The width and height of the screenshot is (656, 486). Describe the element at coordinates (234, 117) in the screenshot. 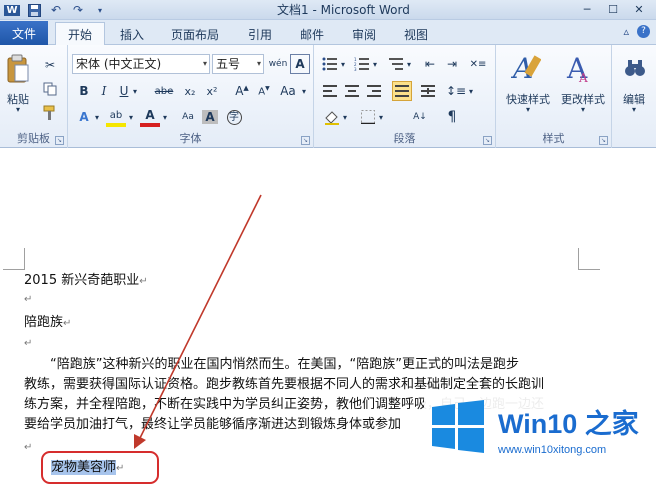

I see `enclosed-character-icon: 字` at that location.